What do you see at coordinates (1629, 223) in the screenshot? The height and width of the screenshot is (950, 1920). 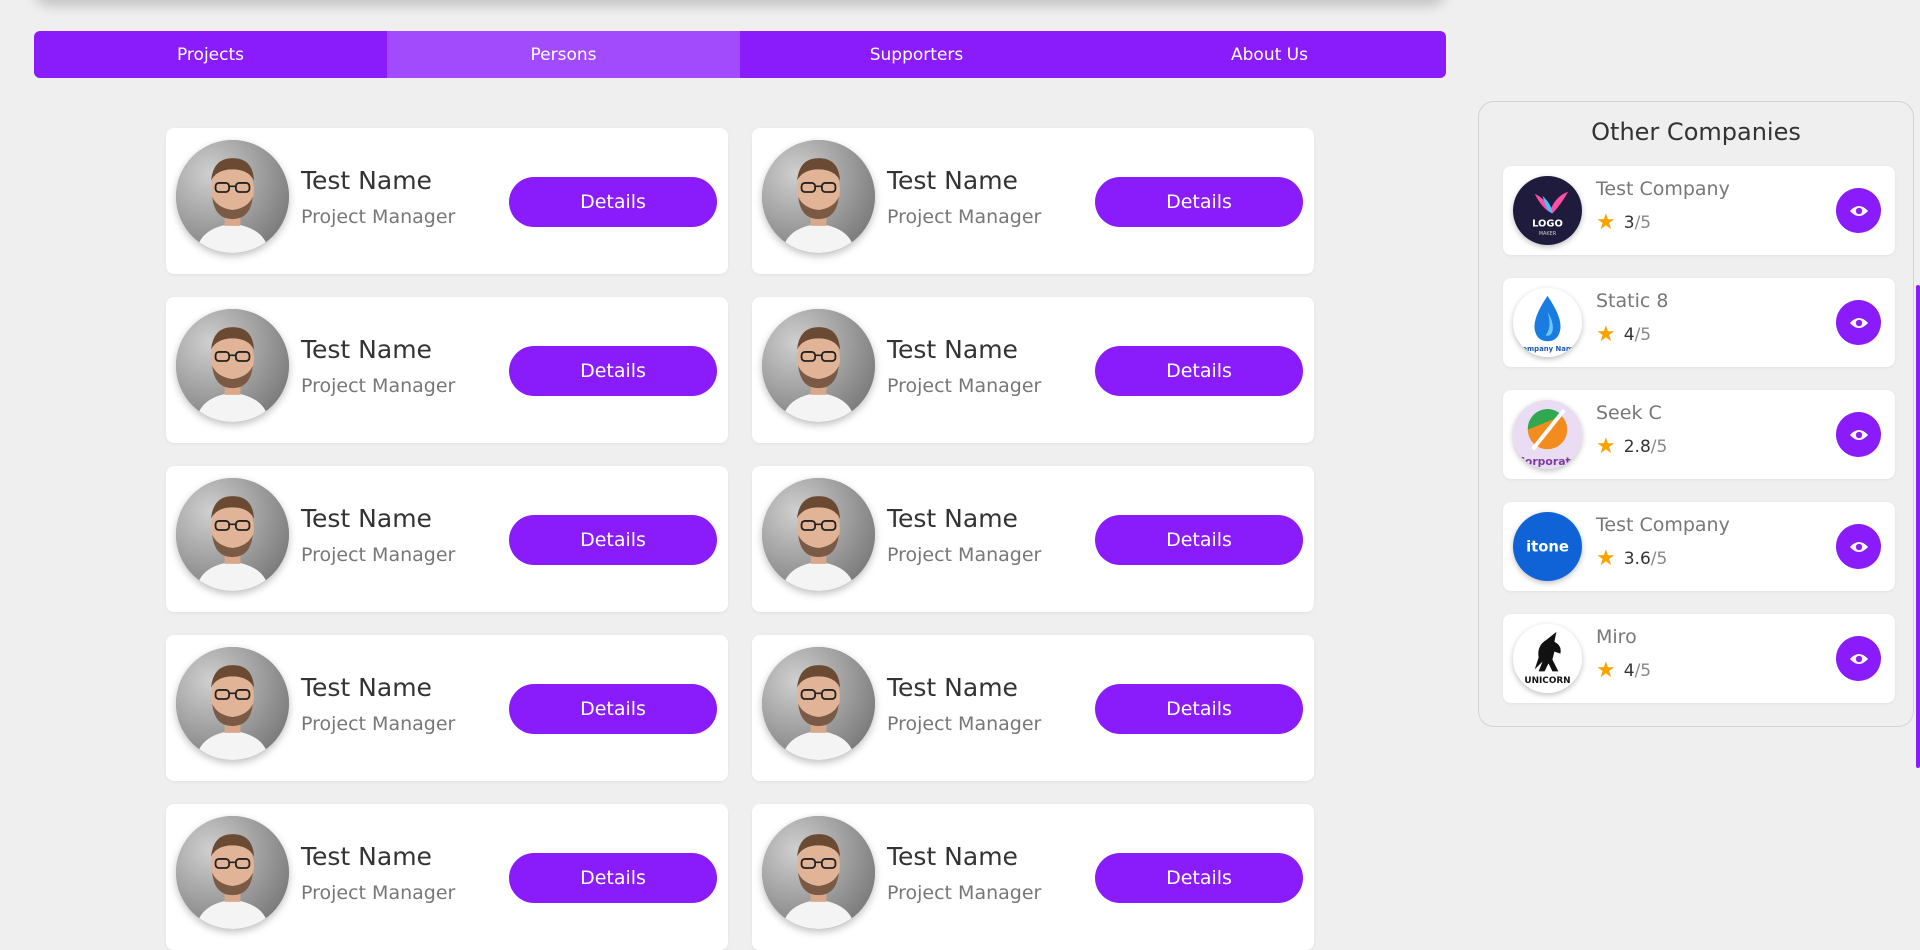 I see `rating-value: 3` at bounding box center [1629, 223].